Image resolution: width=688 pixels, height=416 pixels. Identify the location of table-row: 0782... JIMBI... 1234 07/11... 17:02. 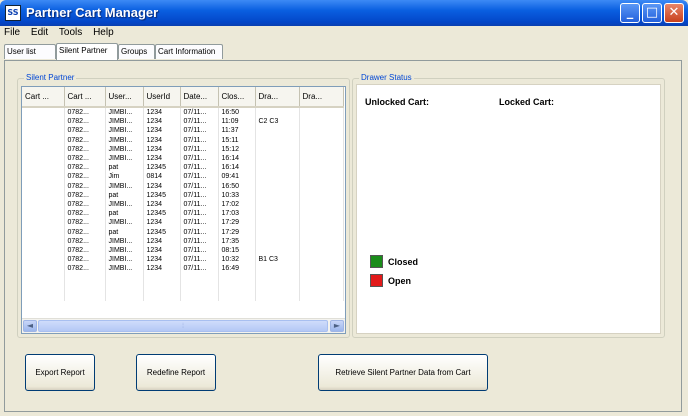
(183, 204).